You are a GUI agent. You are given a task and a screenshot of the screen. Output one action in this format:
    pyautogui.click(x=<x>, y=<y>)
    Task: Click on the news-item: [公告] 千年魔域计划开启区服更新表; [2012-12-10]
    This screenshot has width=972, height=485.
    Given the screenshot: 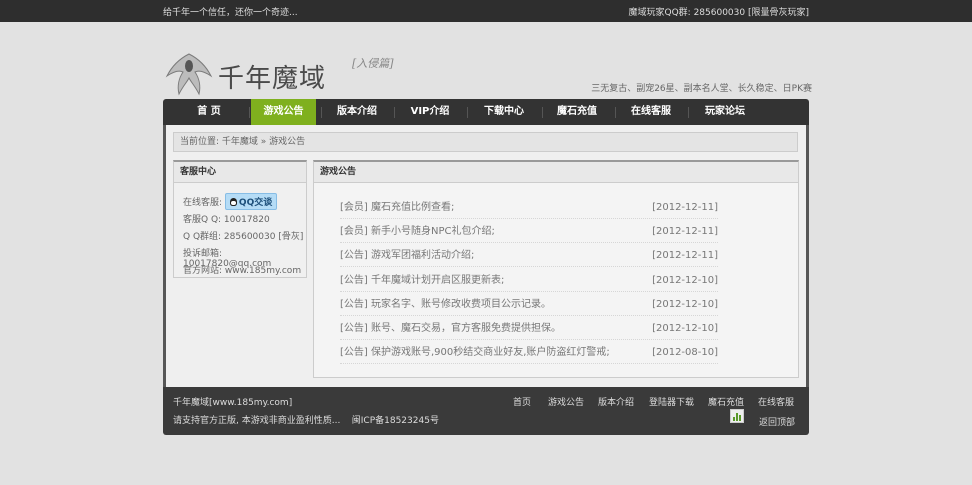 What is the action you would take?
    pyautogui.click(x=529, y=281)
    